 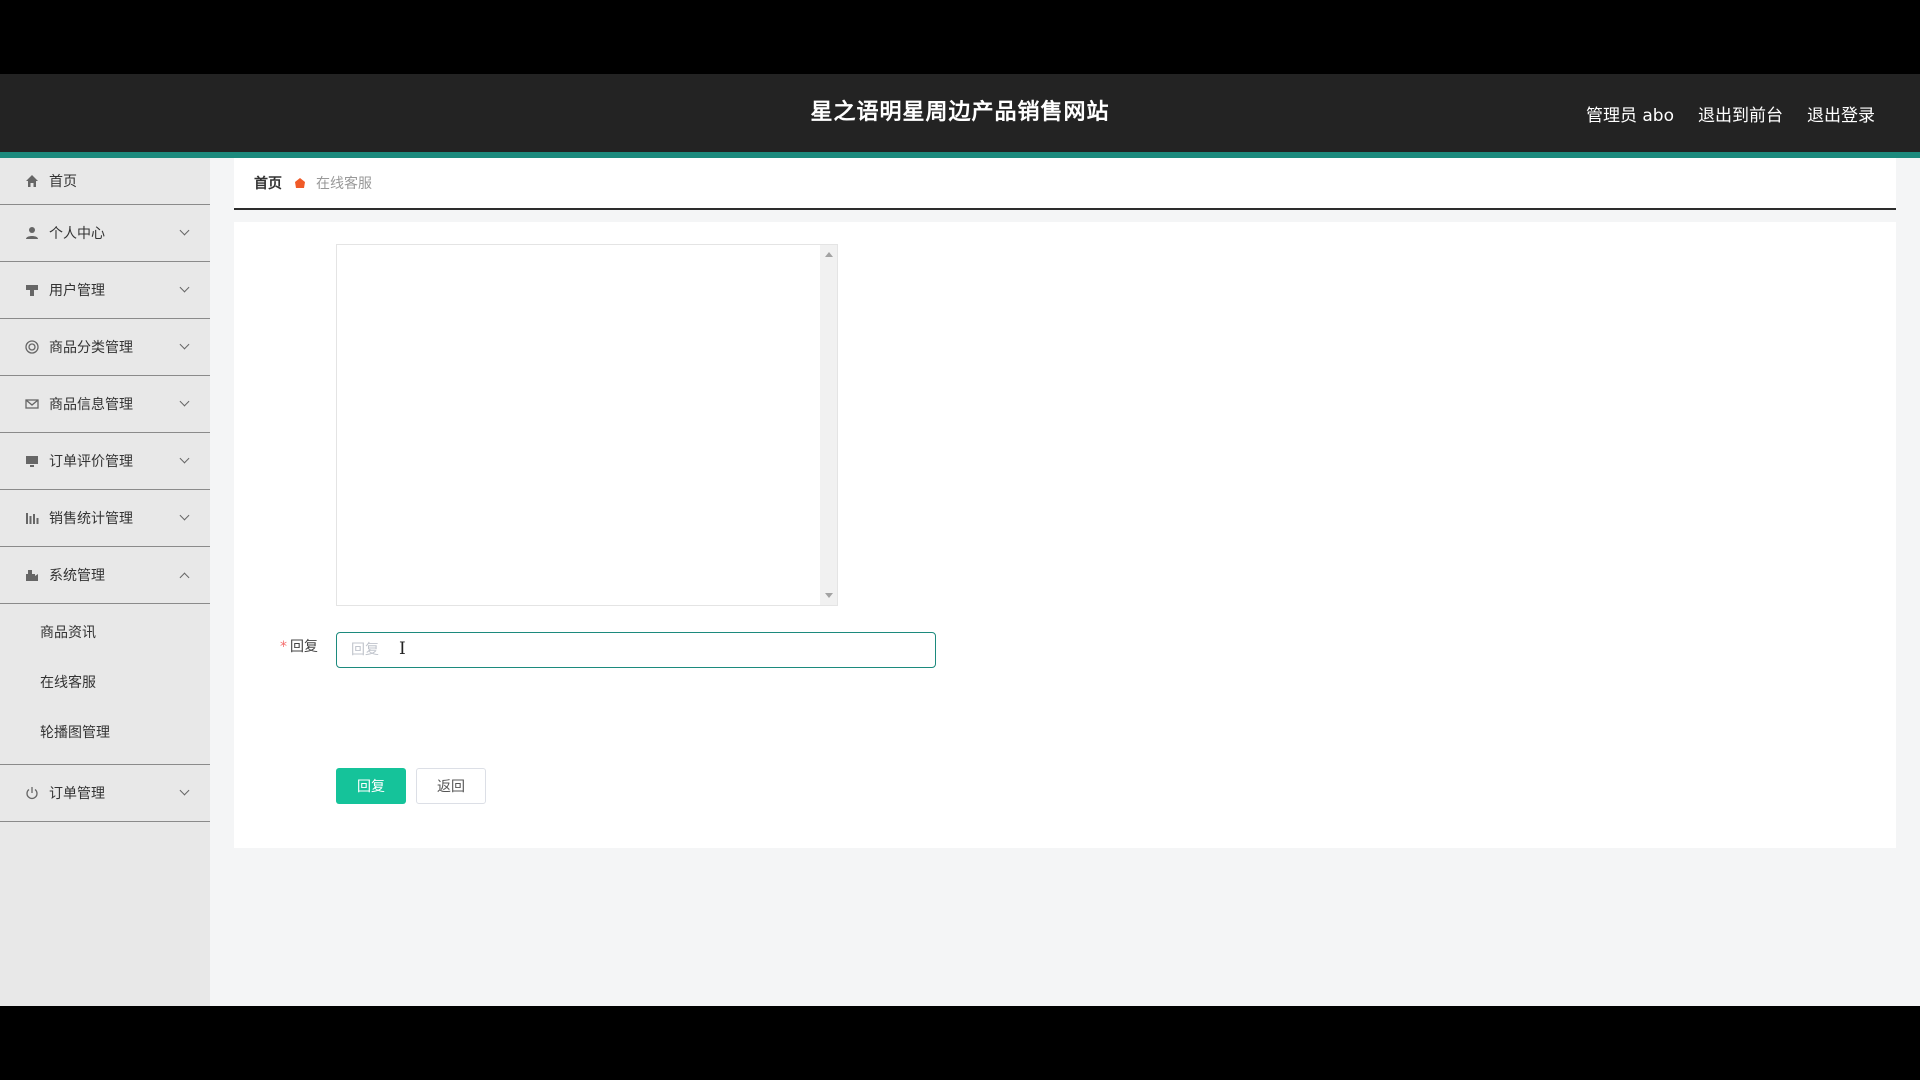 What do you see at coordinates (402, 649) in the screenshot?
I see `text-cursor-icon: I` at bounding box center [402, 649].